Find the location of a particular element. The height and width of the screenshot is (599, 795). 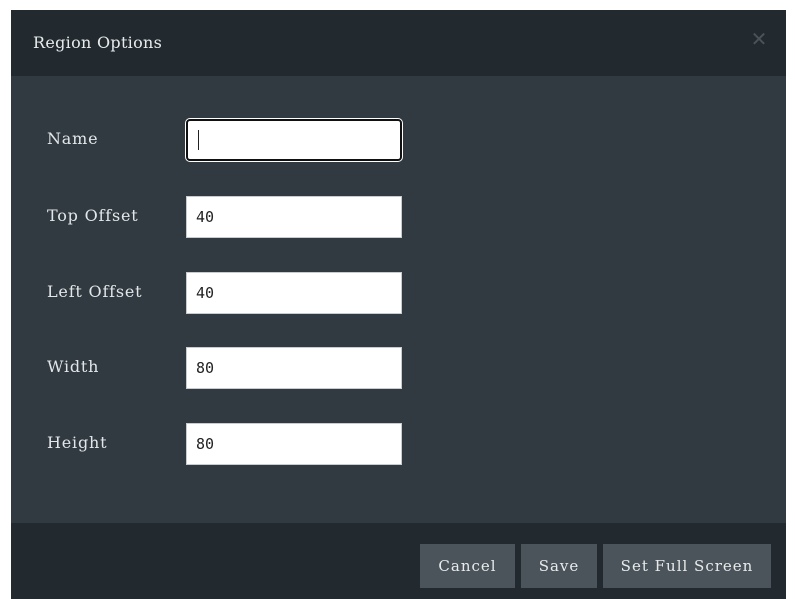

dialog-header: Region Options ✕ is located at coordinates (398, 43).